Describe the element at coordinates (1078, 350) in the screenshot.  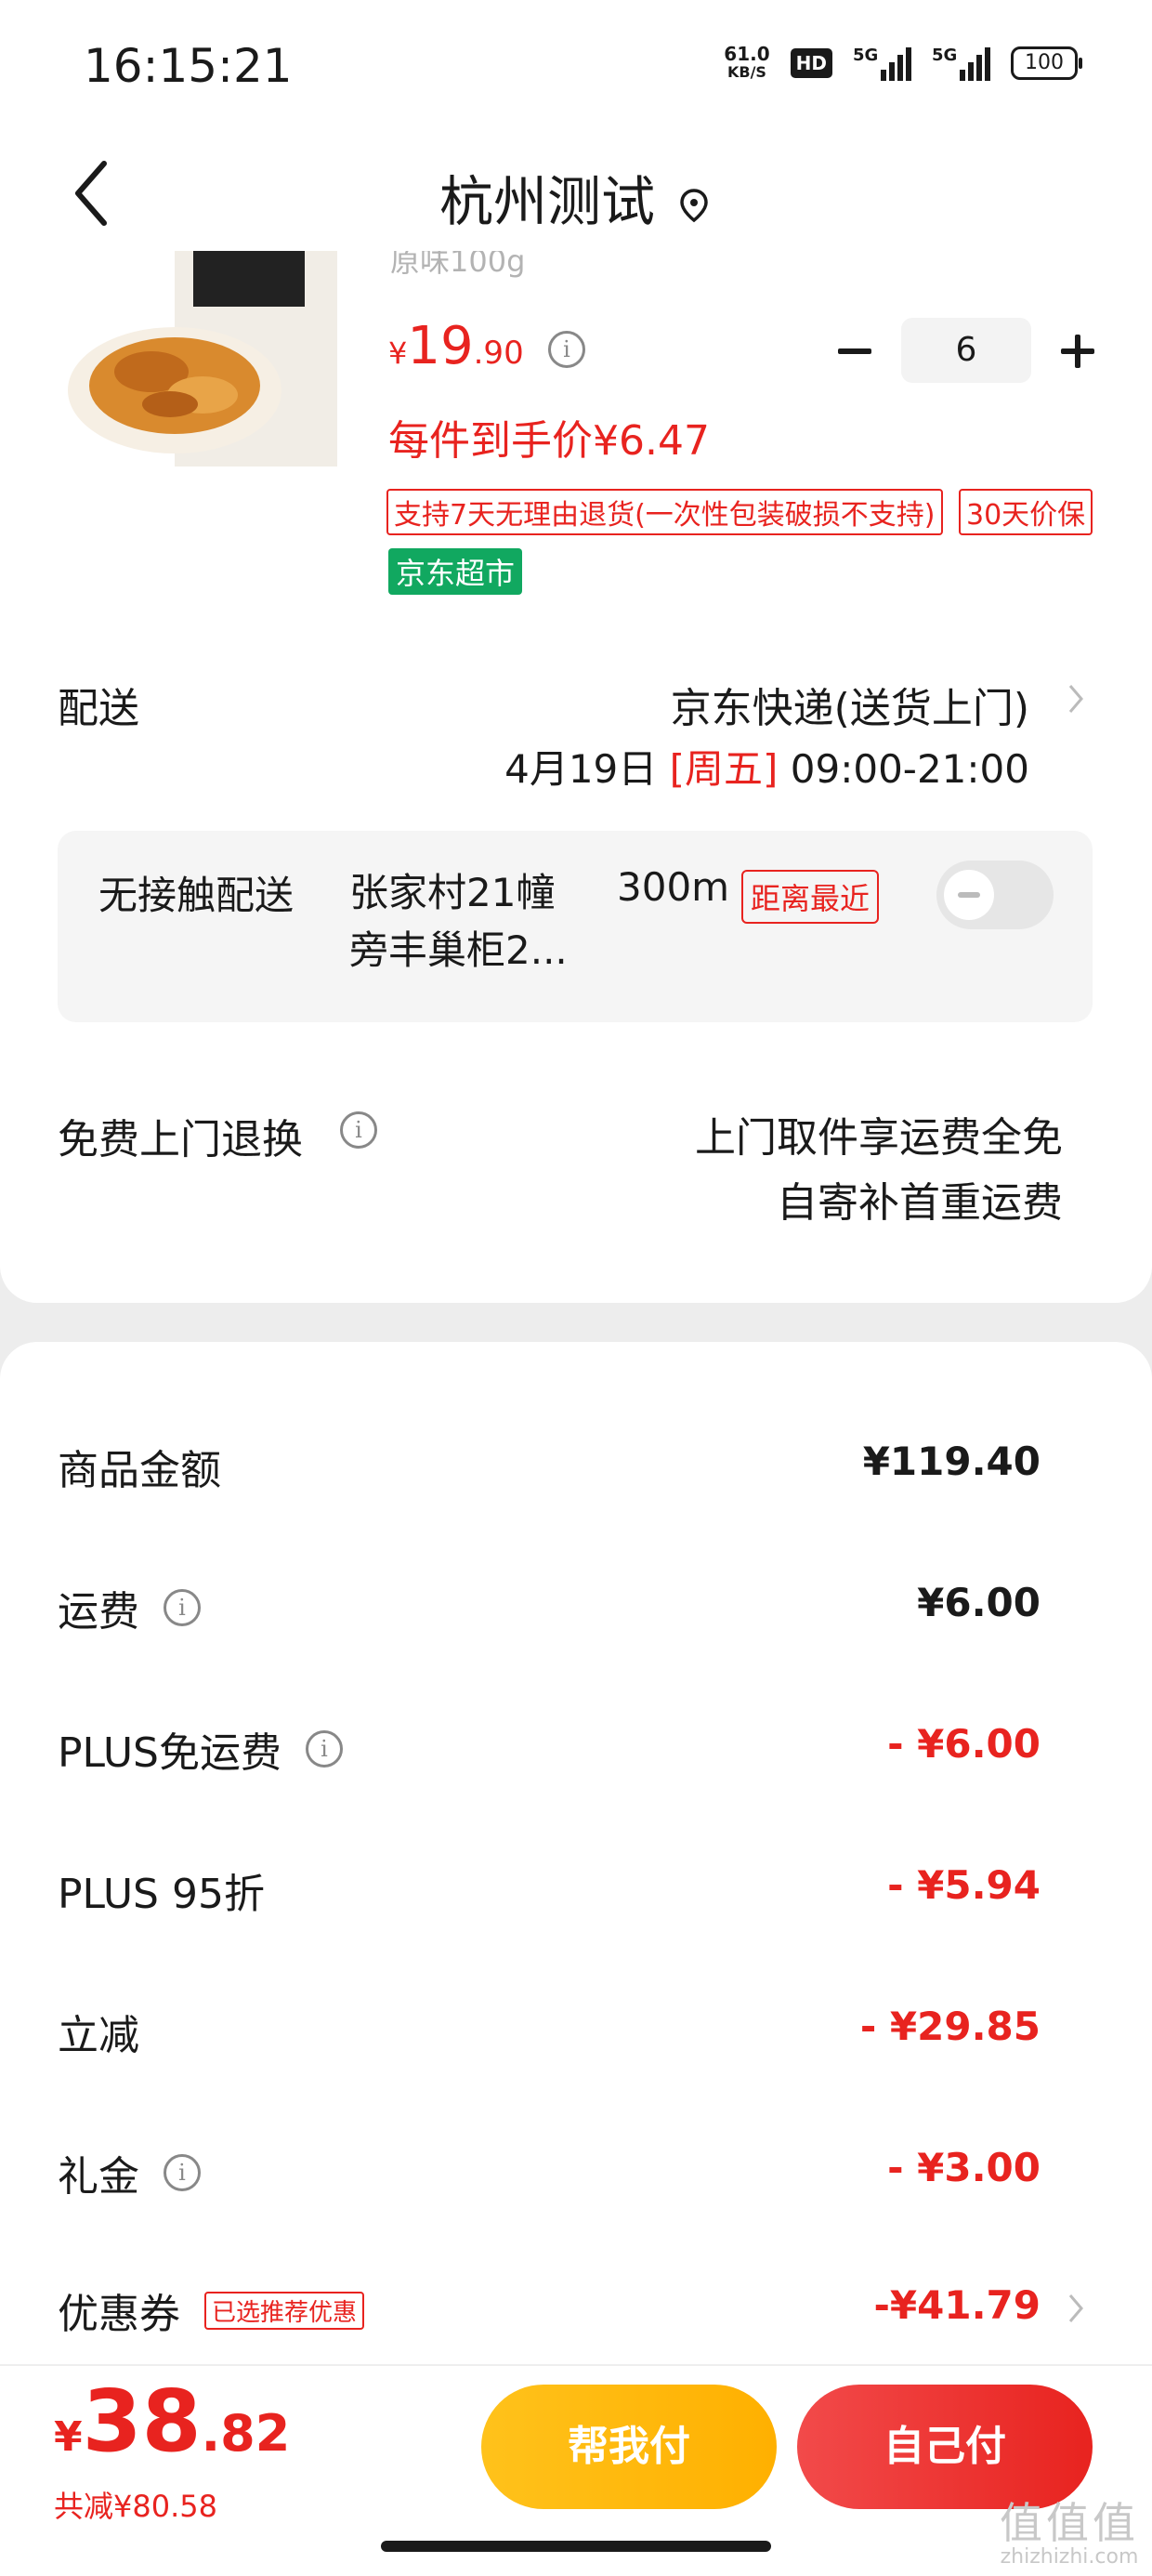
I see `plus-icon` at that location.